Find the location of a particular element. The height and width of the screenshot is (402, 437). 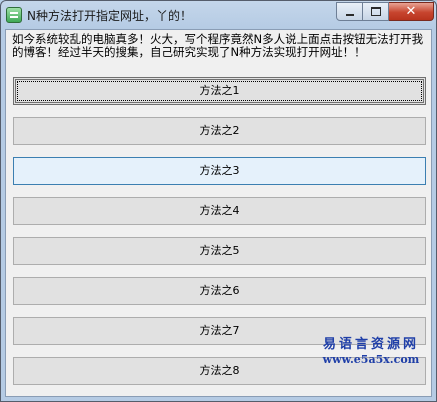

button-label: 方法之4 is located at coordinates (219, 210).